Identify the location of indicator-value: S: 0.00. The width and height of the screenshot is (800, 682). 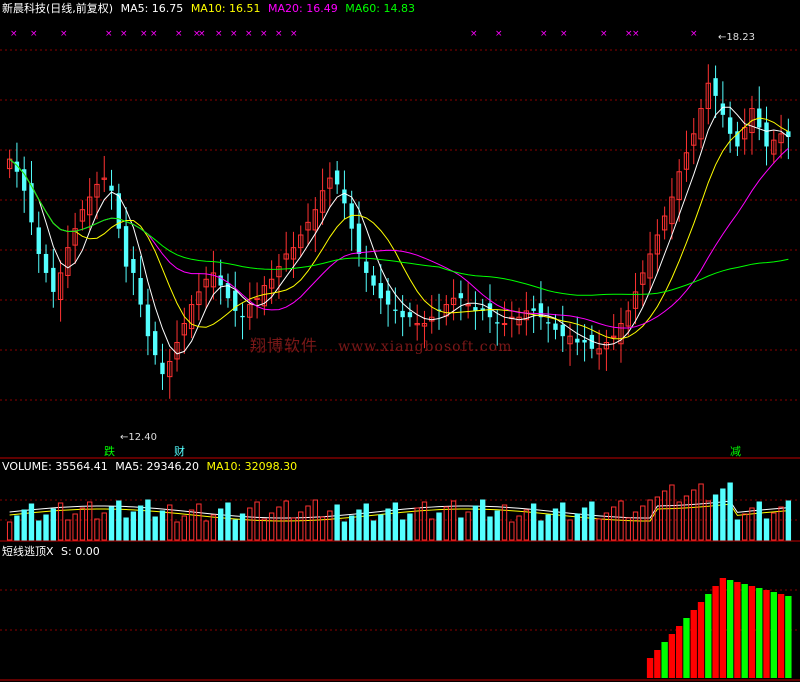
(80, 551).